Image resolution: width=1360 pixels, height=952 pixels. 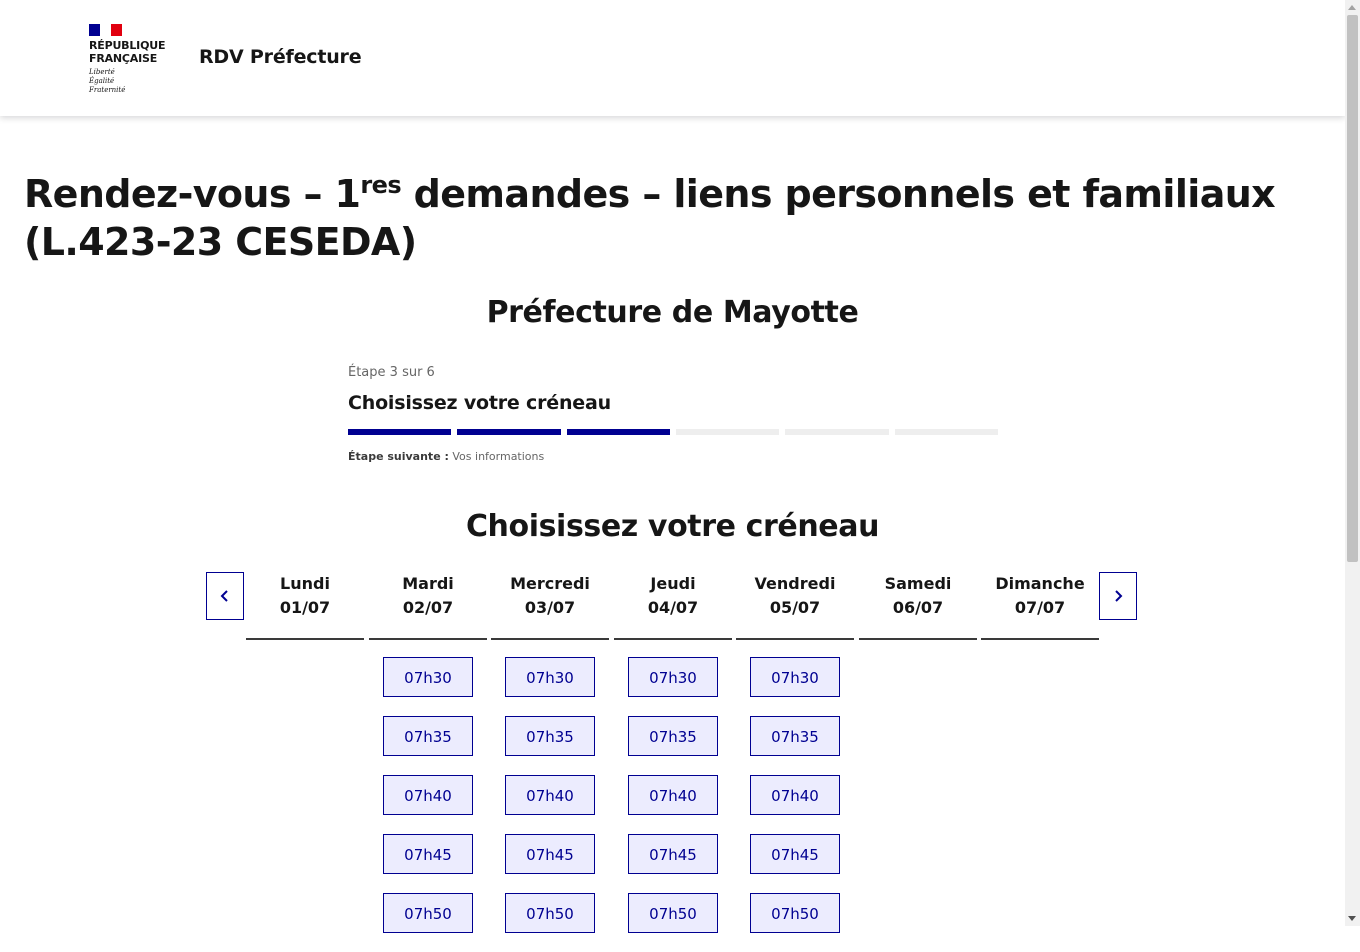 I want to click on chevron-right-icon, so click(x=1119, y=596).